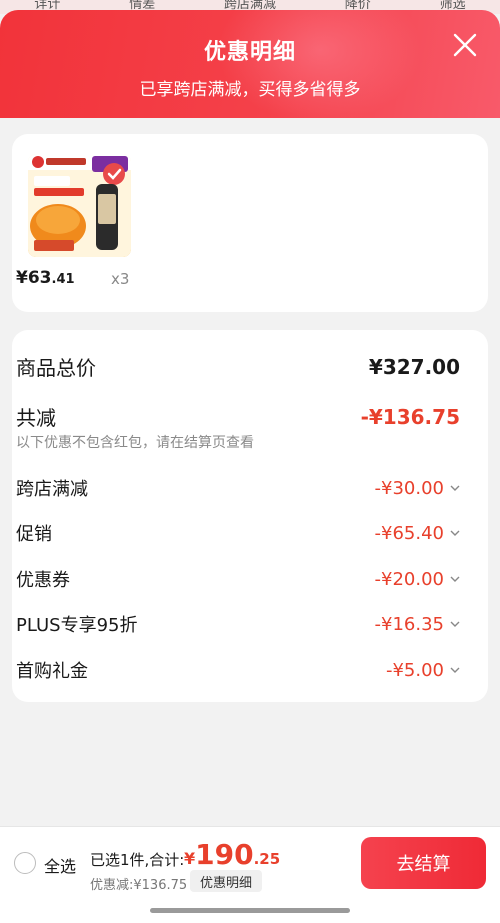  I want to click on discount-item-value: -¥30.00, so click(417, 488).